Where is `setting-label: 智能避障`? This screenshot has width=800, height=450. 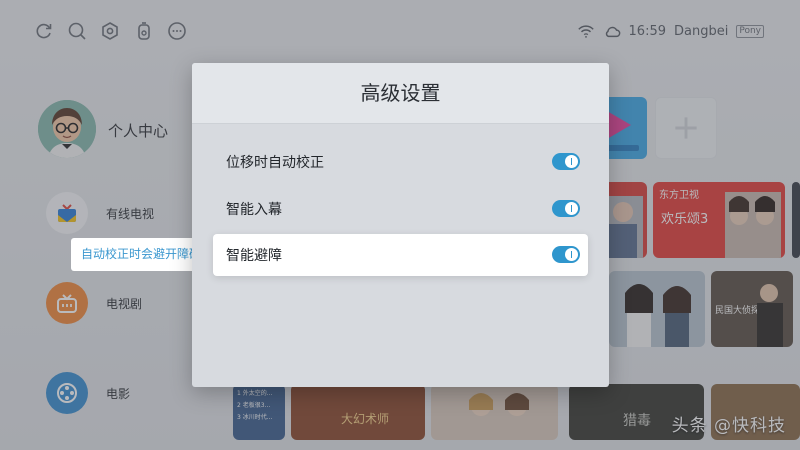
setting-label: 智能避障 is located at coordinates (254, 256).